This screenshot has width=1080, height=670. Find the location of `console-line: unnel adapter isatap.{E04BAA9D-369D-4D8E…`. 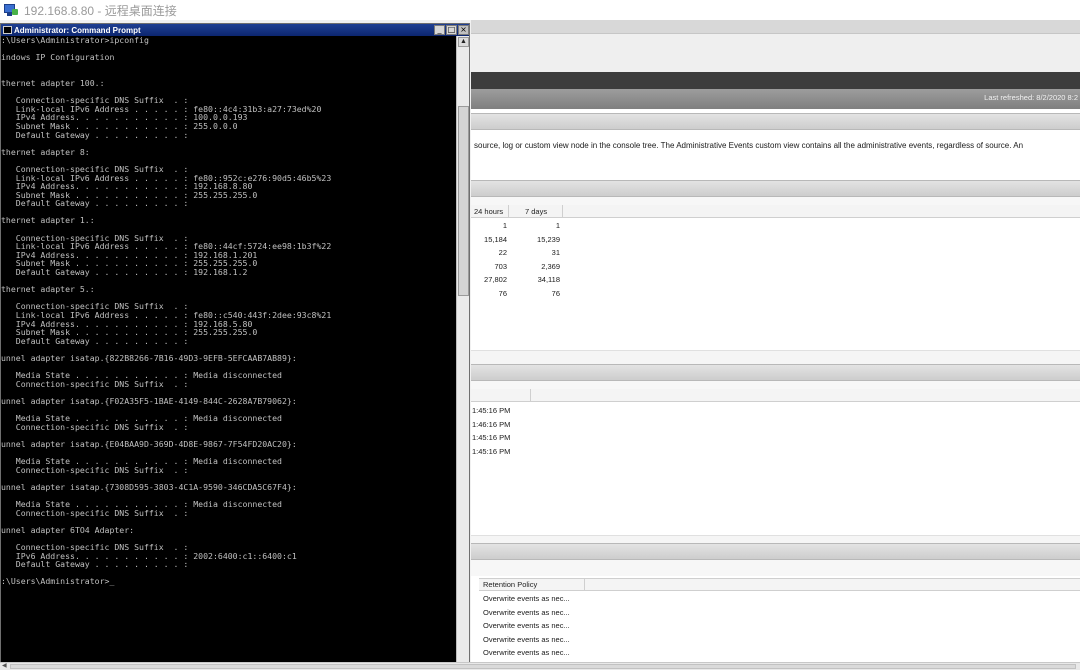

console-line: unnel adapter isatap.{E04BAA9D-369D-4D8E… is located at coordinates (149, 443).